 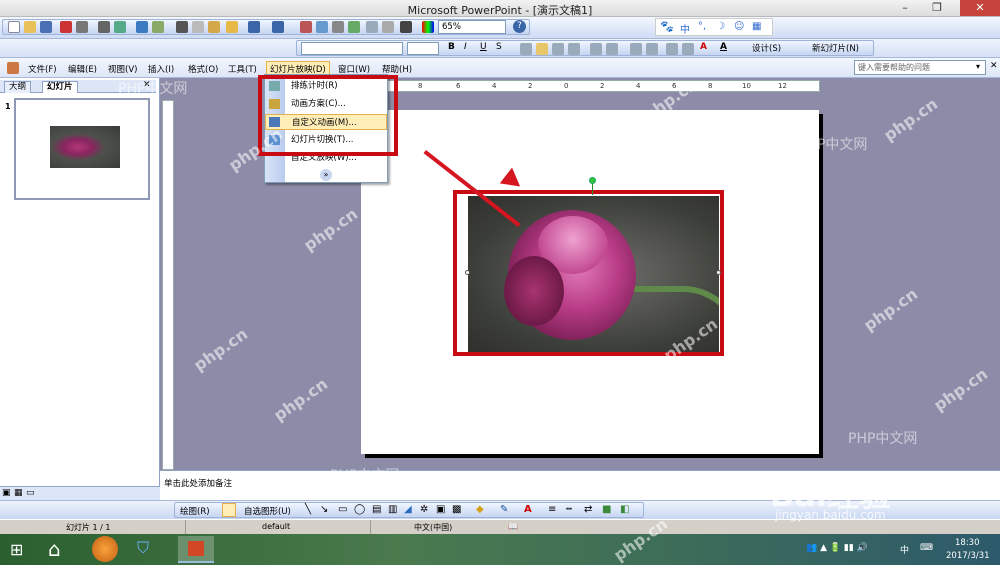 What do you see at coordinates (465, 47) in the screenshot?
I see `italic-icon: I` at bounding box center [465, 47].